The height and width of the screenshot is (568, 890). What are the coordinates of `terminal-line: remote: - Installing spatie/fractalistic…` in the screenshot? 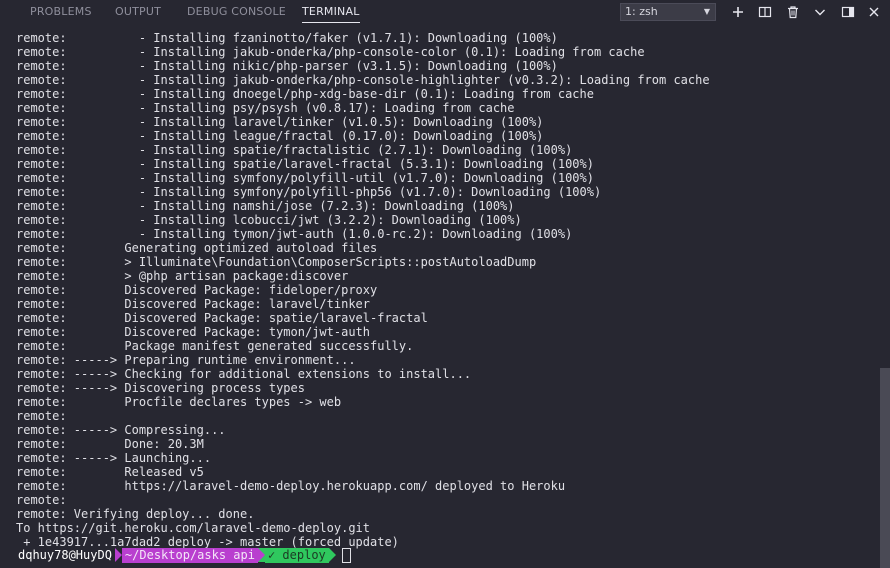 It's located at (294, 150).